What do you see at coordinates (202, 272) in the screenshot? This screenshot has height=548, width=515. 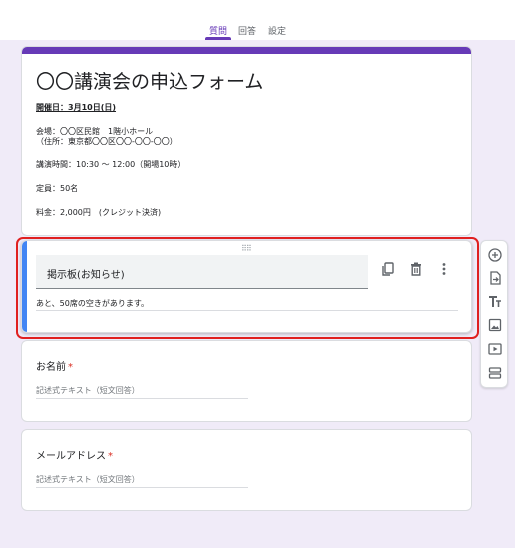 I see `item-title-field: 掲示板(お知らせ)` at bounding box center [202, 272].